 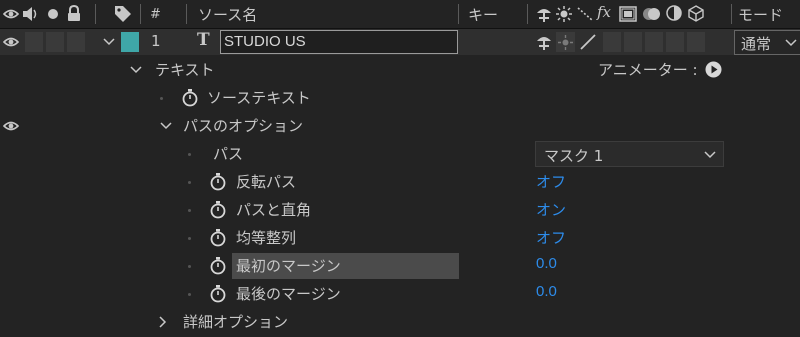 I want to click on speaker-icon, so click(x=31, y=14).